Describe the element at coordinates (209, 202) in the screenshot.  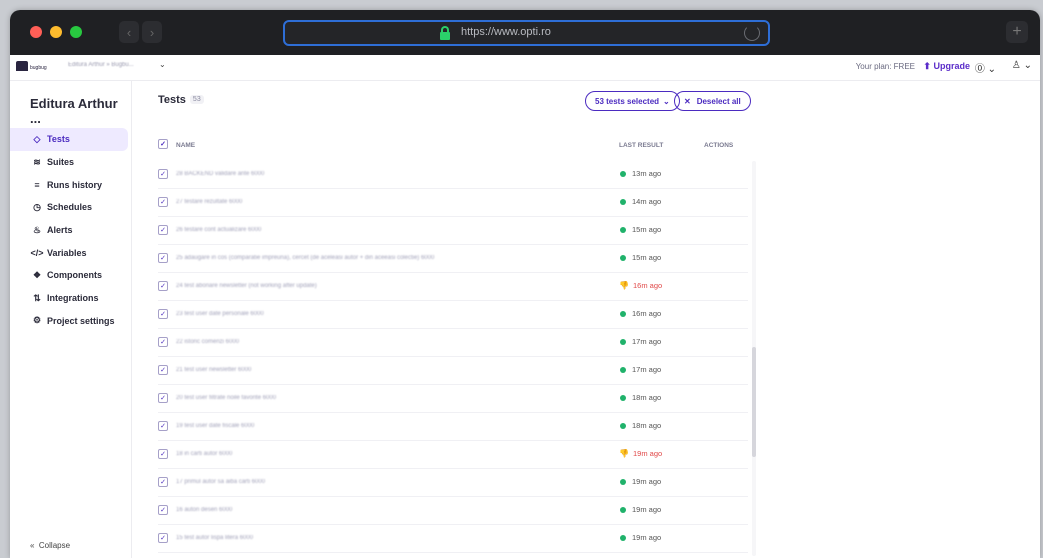
I see `test-name: 27 testare rezultate 6000` at that location.